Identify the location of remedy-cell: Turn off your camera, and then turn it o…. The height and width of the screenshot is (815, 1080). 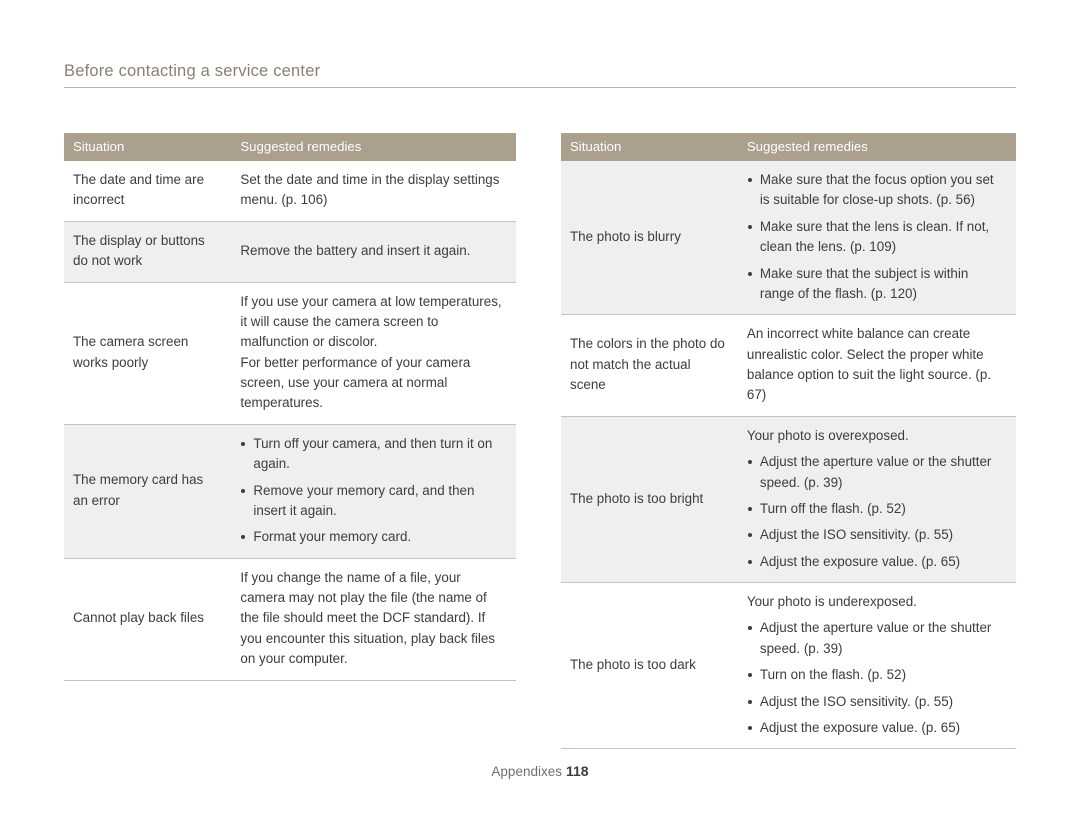
(373, 491).